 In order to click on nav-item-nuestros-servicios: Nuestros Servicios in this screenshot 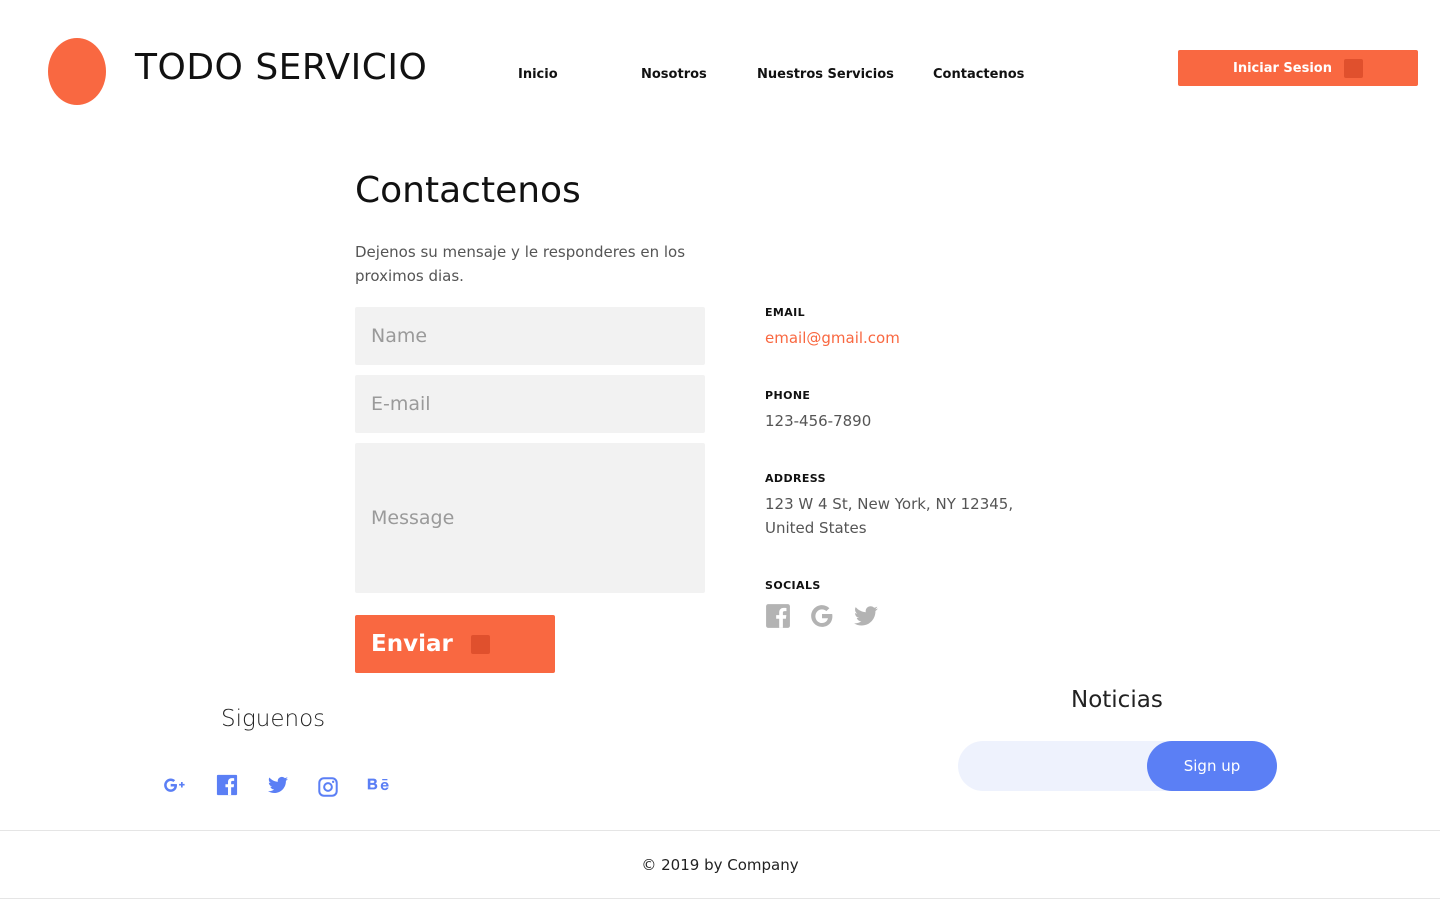, I will do `click(825, 75)`.